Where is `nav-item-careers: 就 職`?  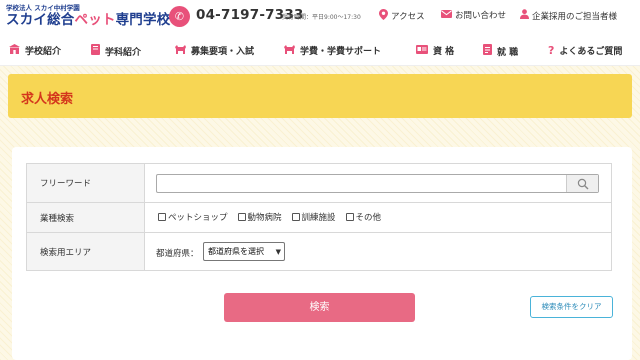
nav-item-careers: 就 職 is located at coordinates (500, 51).